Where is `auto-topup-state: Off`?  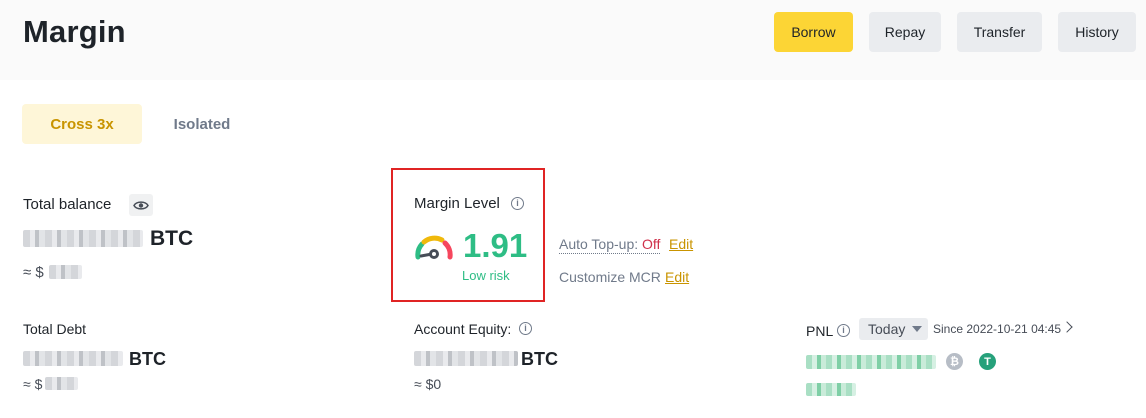
auto-topup-state: Off is located at coordinates (651, 244).